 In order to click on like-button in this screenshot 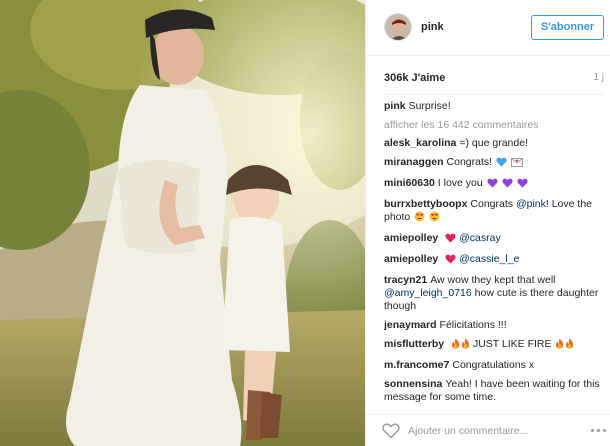, I will do `click(391, 431)`.